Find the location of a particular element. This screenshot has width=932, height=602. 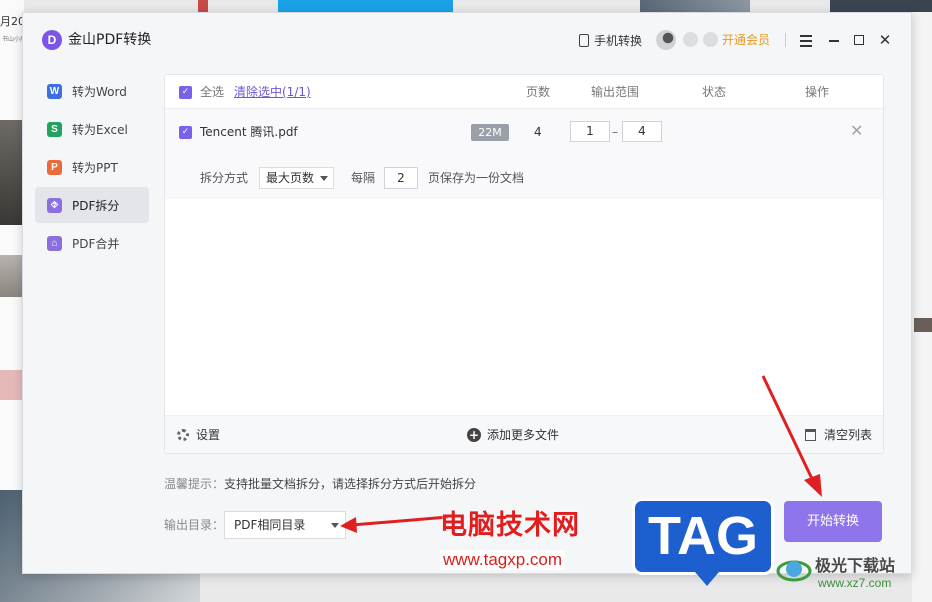

watermark-cn: 电脑技术网 is located at coordinates (510, 525).